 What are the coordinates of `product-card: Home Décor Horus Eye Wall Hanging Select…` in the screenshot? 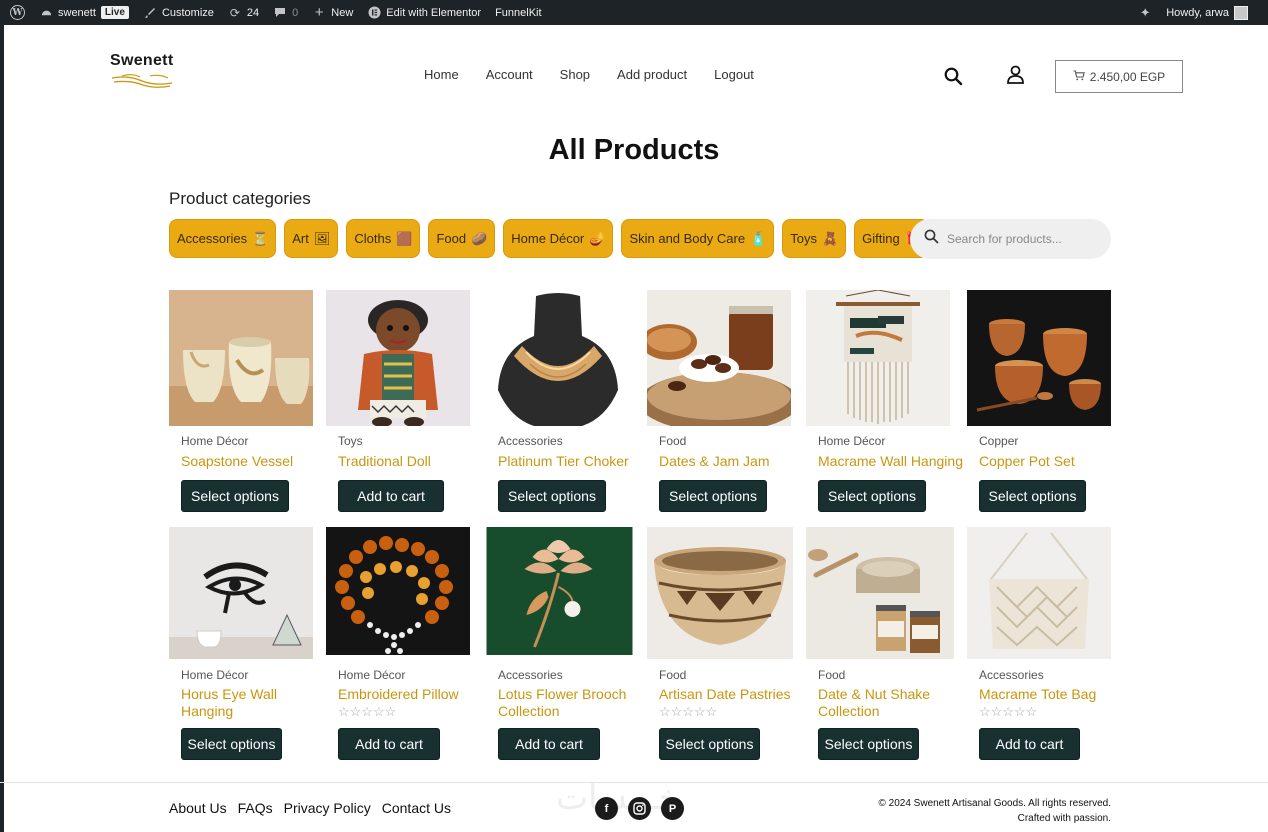 It's located at (242, 643).